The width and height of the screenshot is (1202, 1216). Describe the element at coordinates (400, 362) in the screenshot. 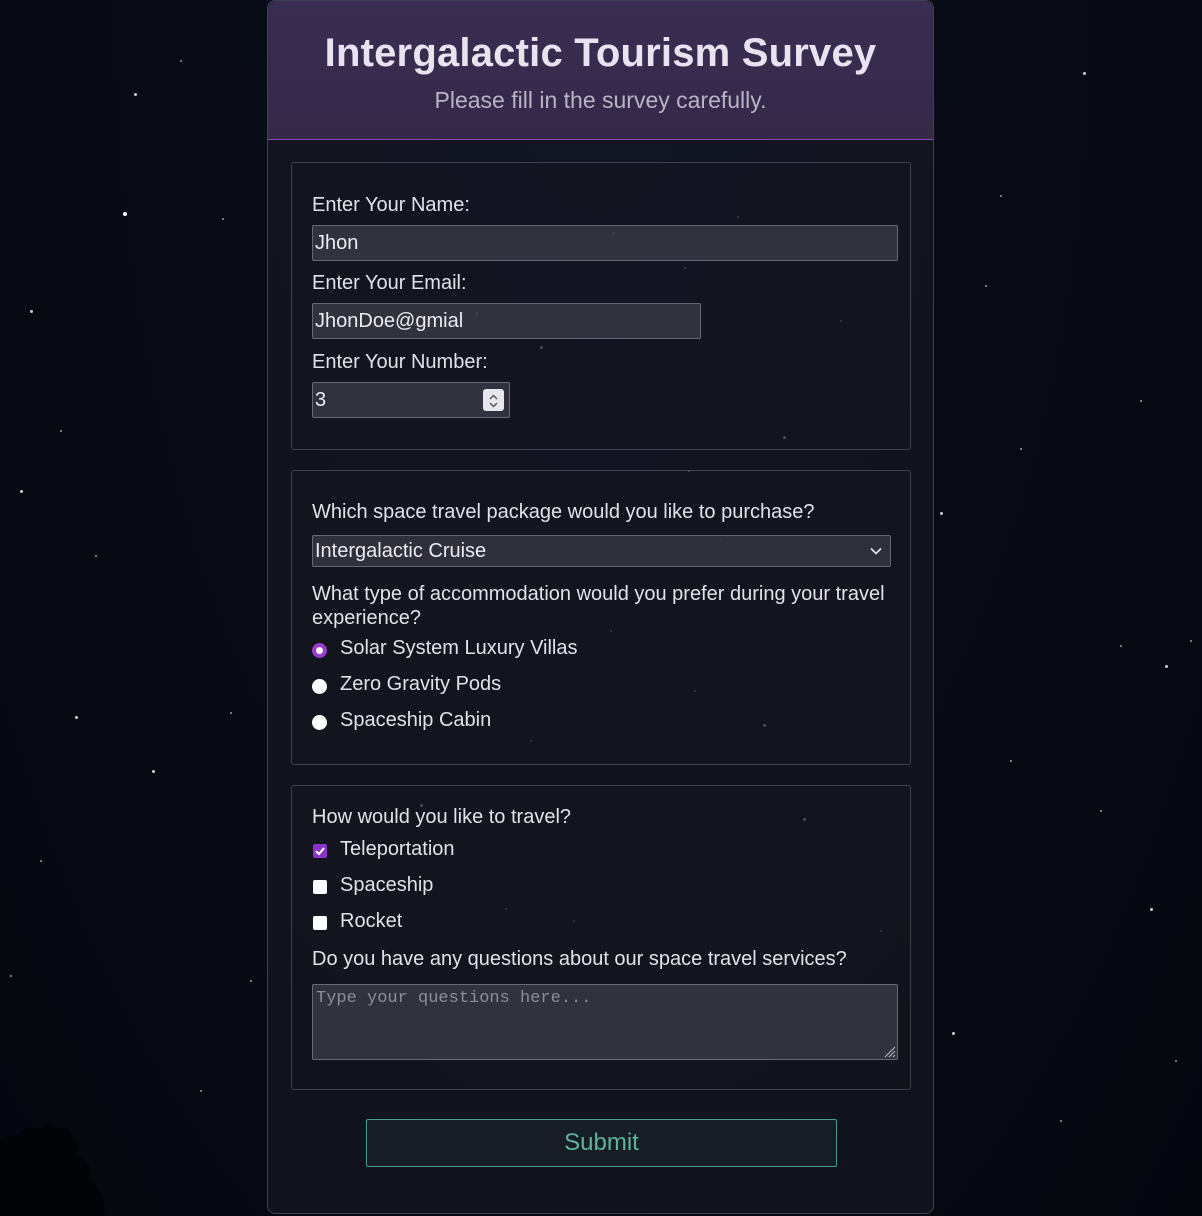

I see `number-label: Enter Your Number:` at that location.